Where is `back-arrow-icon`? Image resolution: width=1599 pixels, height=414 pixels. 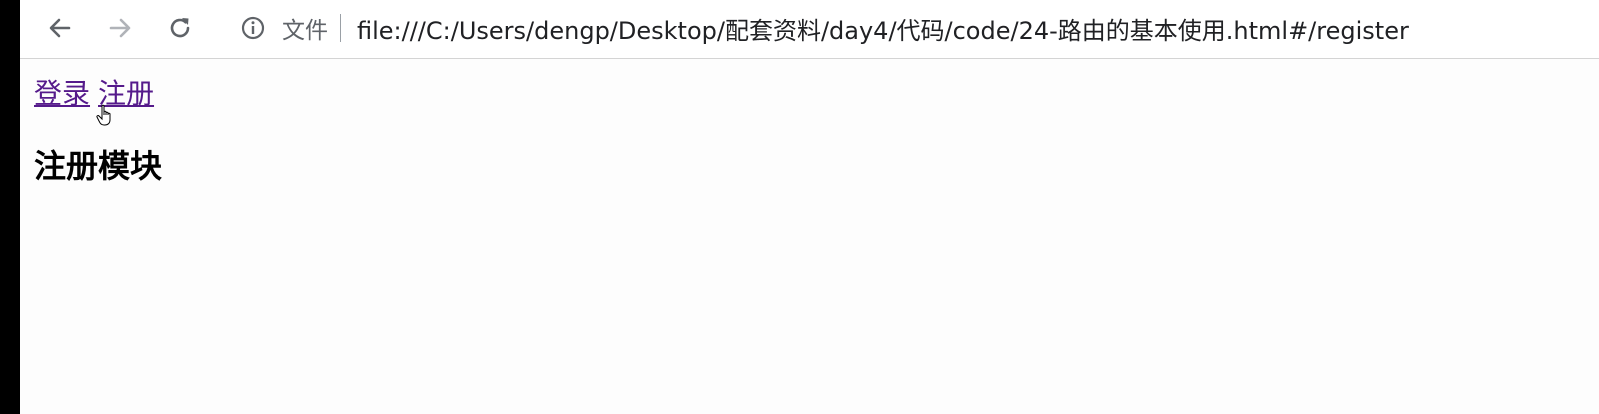
back-arrow-icon is located at coordinates (60, 28).